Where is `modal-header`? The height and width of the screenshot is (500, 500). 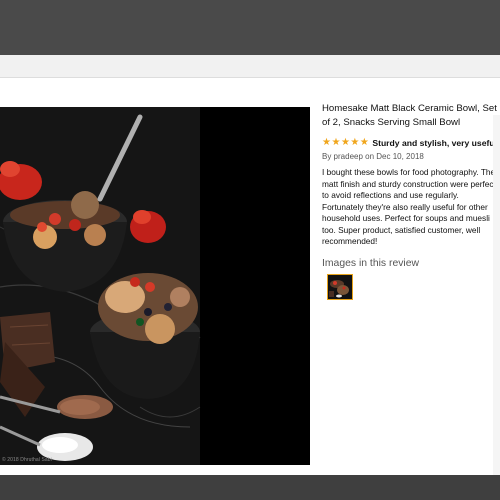 modal-header is located at coordinates (250, 66).